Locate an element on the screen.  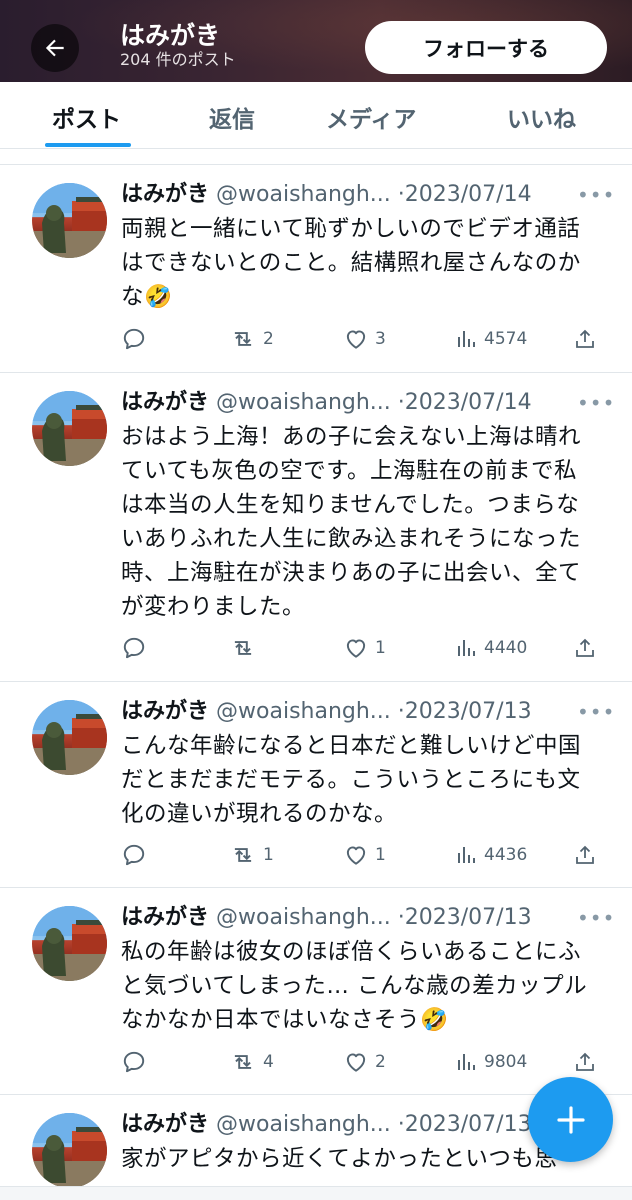
repost-button: 4 is located at coordinates (251, 1062).